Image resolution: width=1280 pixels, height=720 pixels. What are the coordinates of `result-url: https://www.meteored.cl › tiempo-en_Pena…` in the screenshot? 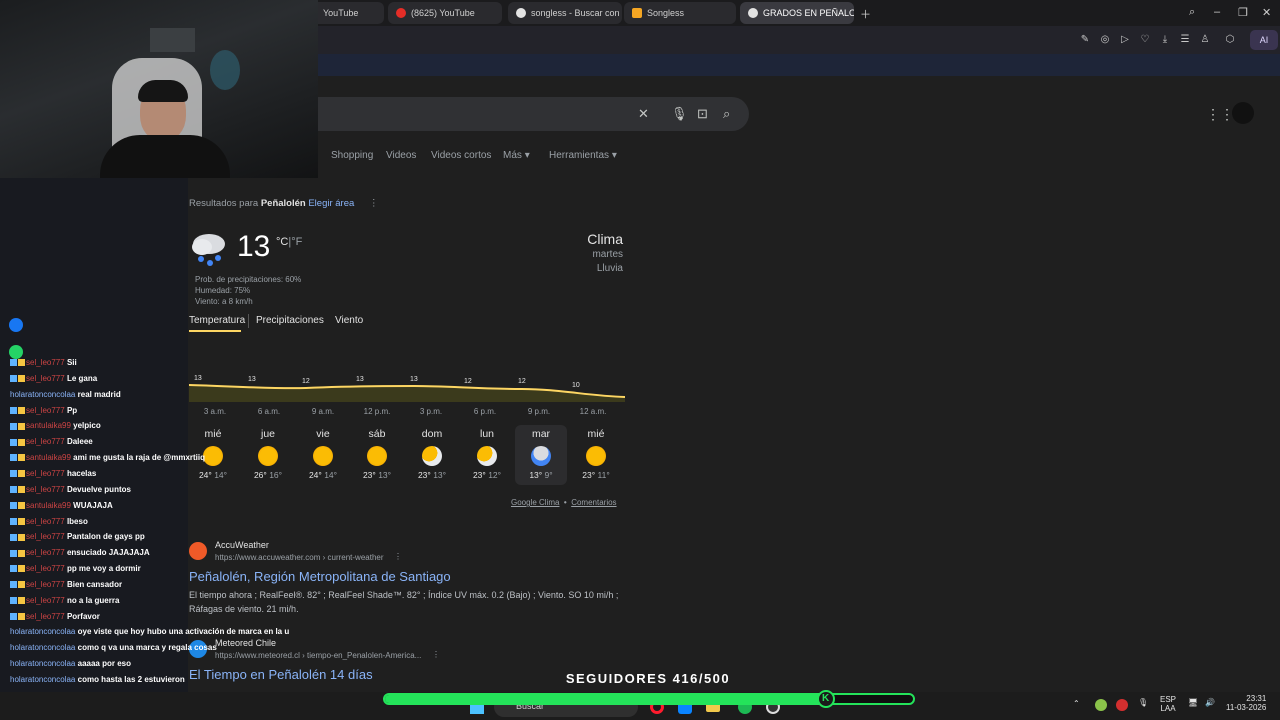 It's located at (318, 655).